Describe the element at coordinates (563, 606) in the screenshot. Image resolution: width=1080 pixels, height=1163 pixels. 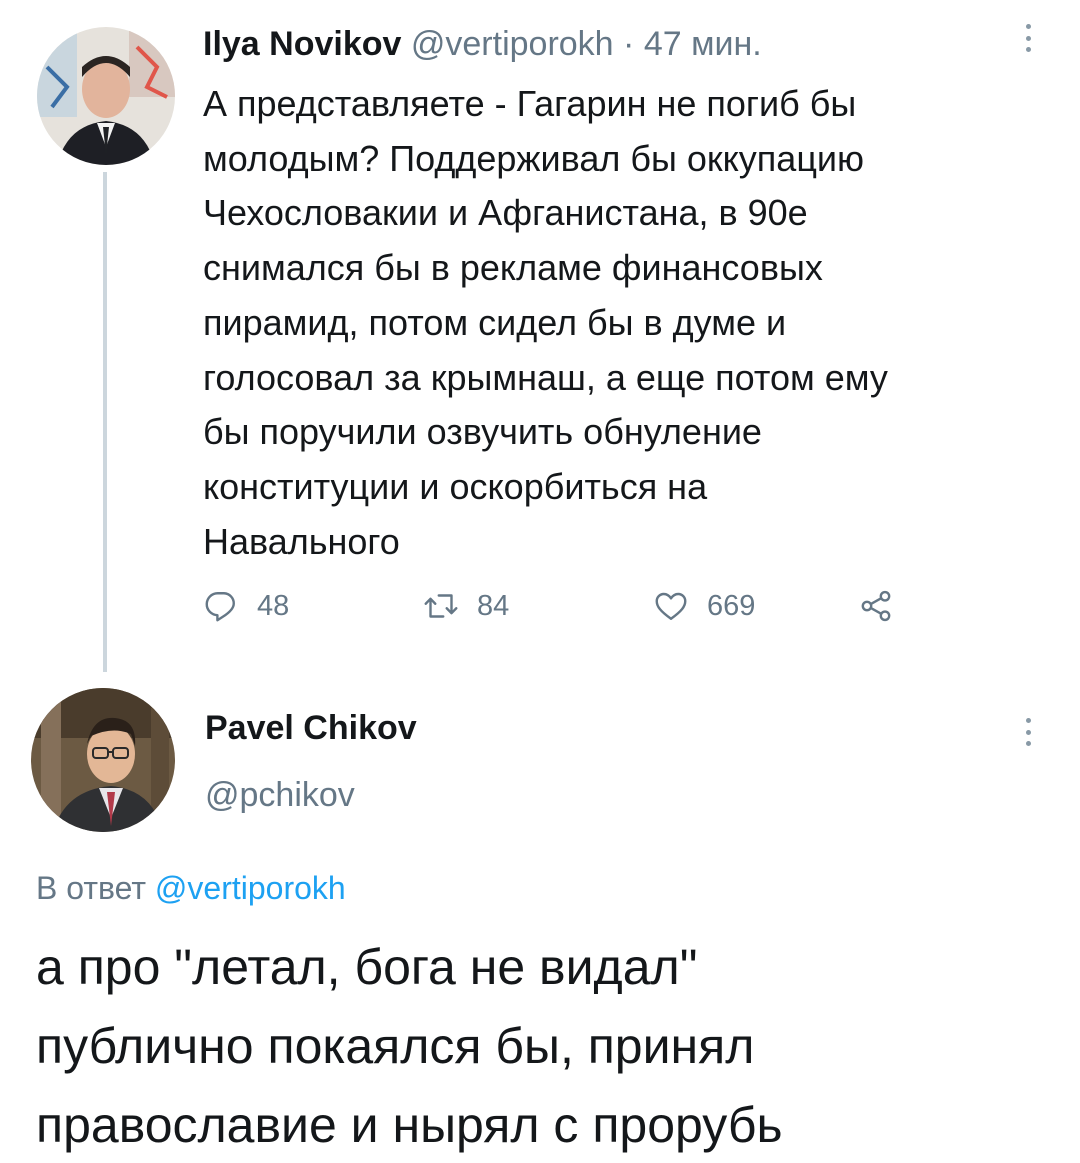
I see `tweet1-actions: 48 84 669` at that location.